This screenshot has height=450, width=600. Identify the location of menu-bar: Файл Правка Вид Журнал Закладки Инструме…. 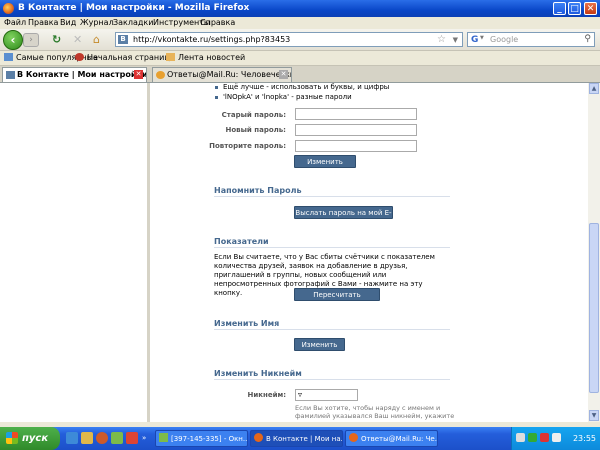
(300, 23).